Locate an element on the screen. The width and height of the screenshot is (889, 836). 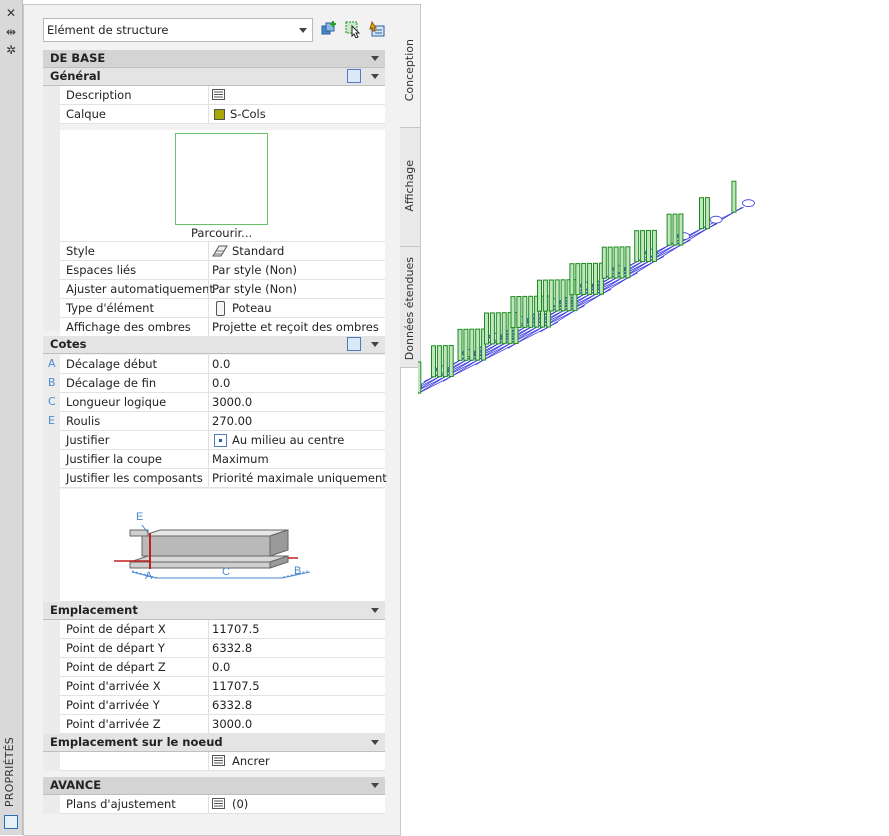
prop-row-arrivee-y: Point d'arrivée Y 6332.8 is located at coordinates (222, 705).